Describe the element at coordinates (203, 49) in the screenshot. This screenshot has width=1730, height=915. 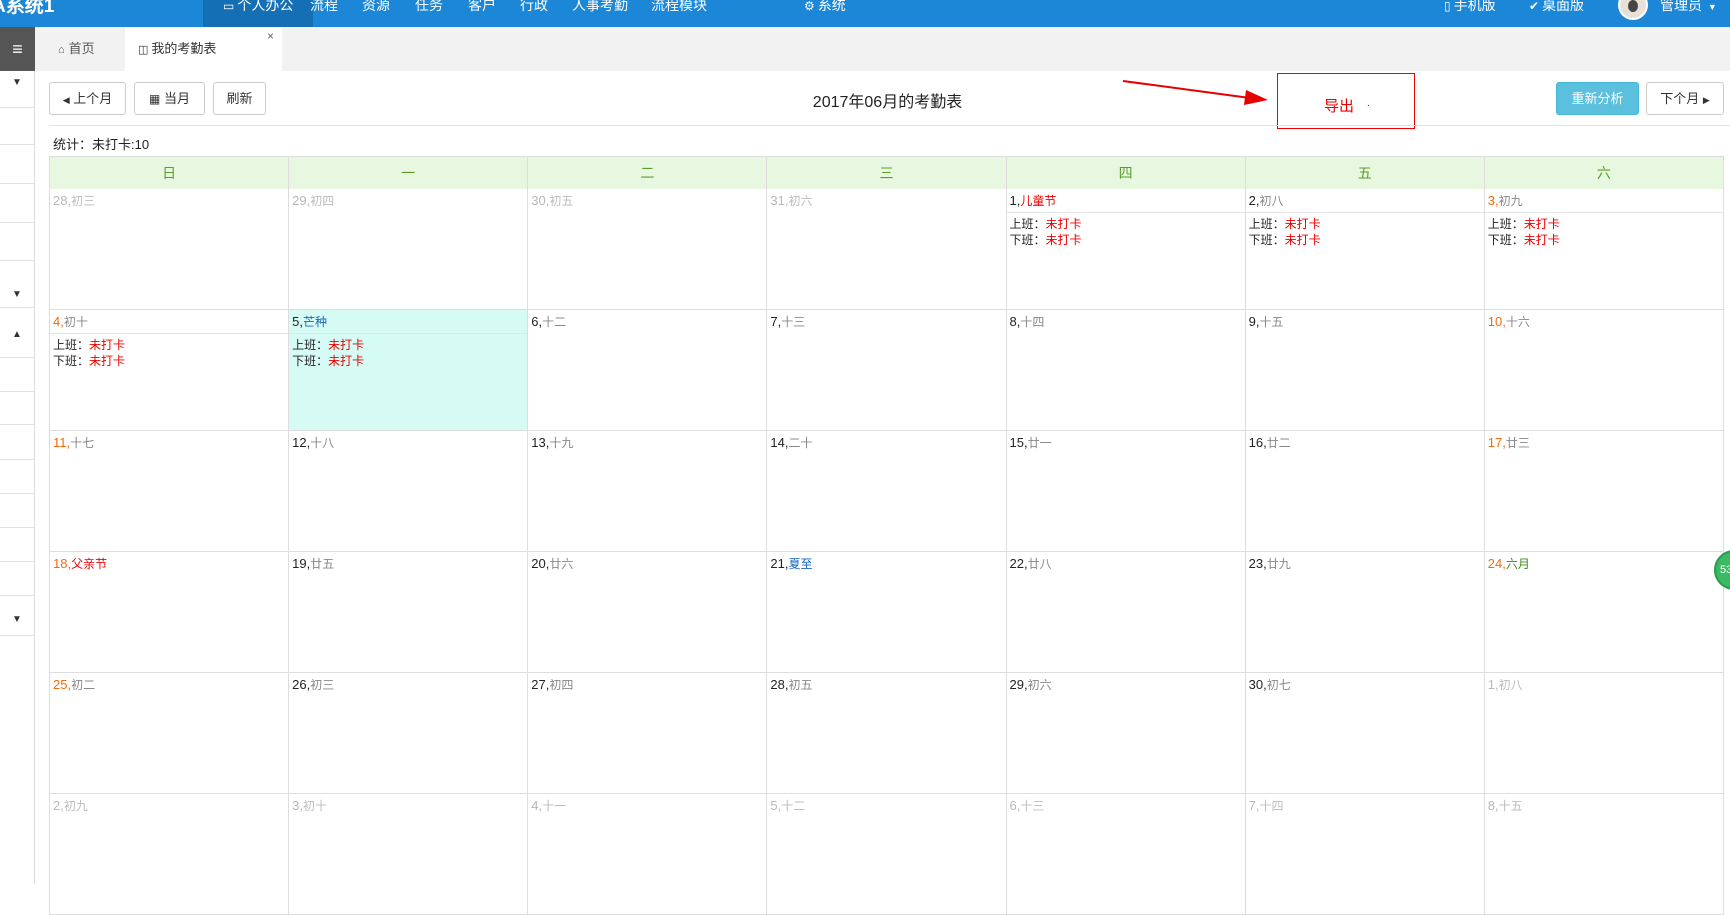
I see `tab-my-attendance: ◫ 我的考勤表` at that location.